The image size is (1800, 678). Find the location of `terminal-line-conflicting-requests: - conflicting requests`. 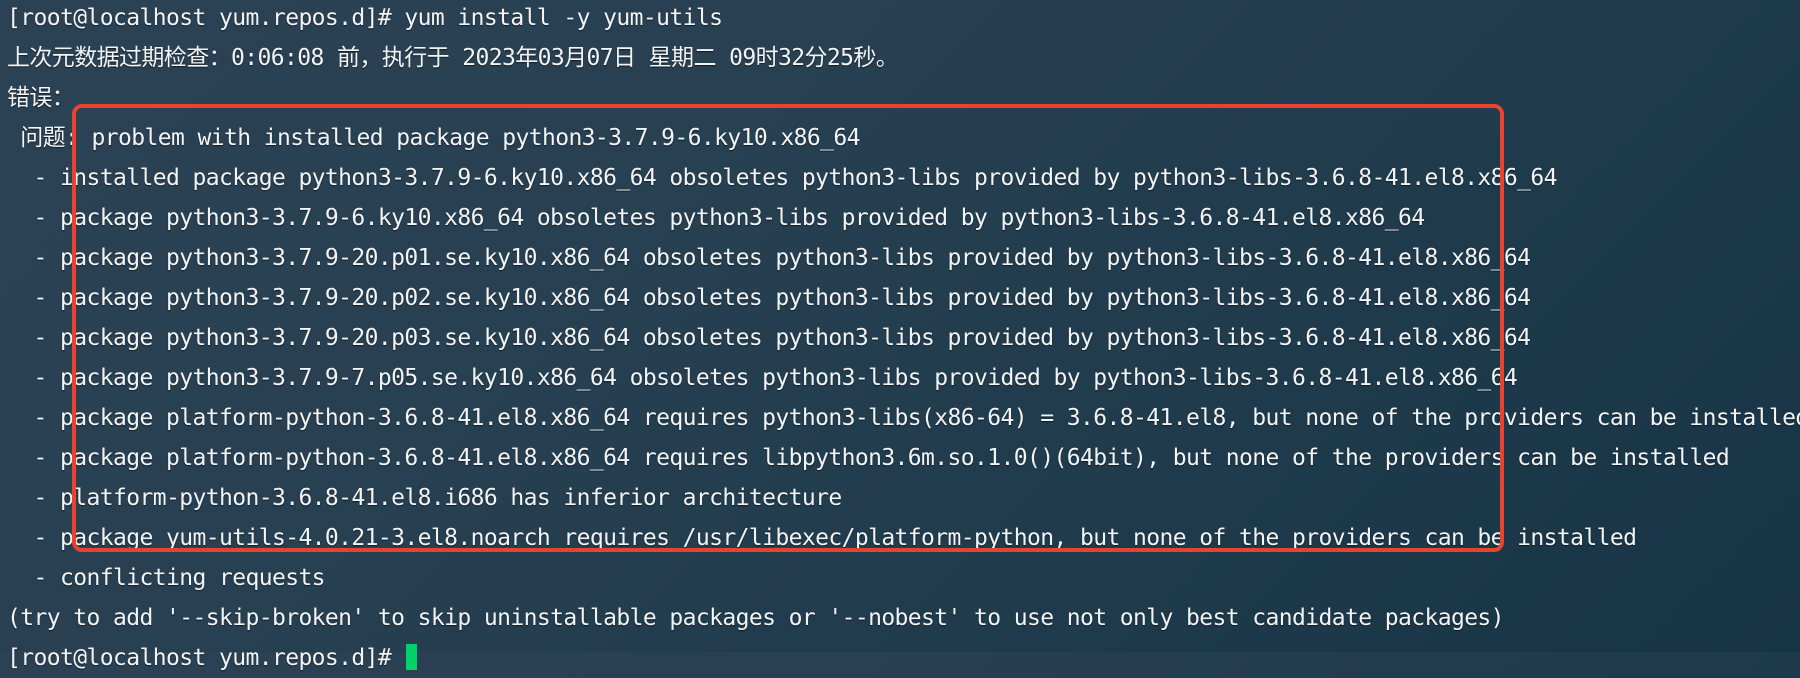

terminal-line-conflicting-requests: - conflicting requests is located at coordinates (166, 578).